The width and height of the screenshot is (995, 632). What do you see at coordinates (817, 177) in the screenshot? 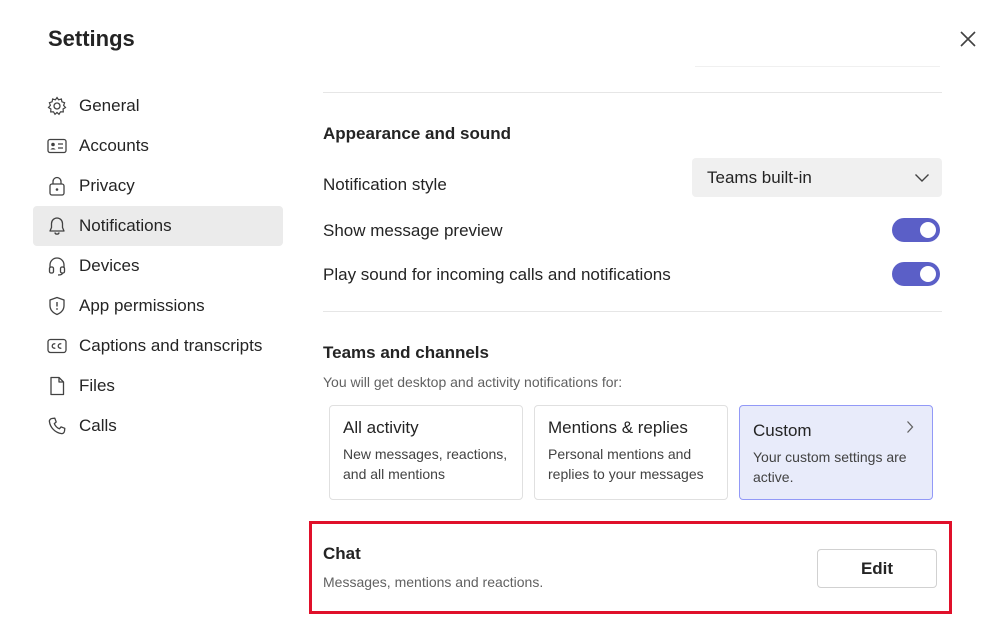
I see `notification-style-dropdown: Teams built-in` at bounding box center [817, 177].